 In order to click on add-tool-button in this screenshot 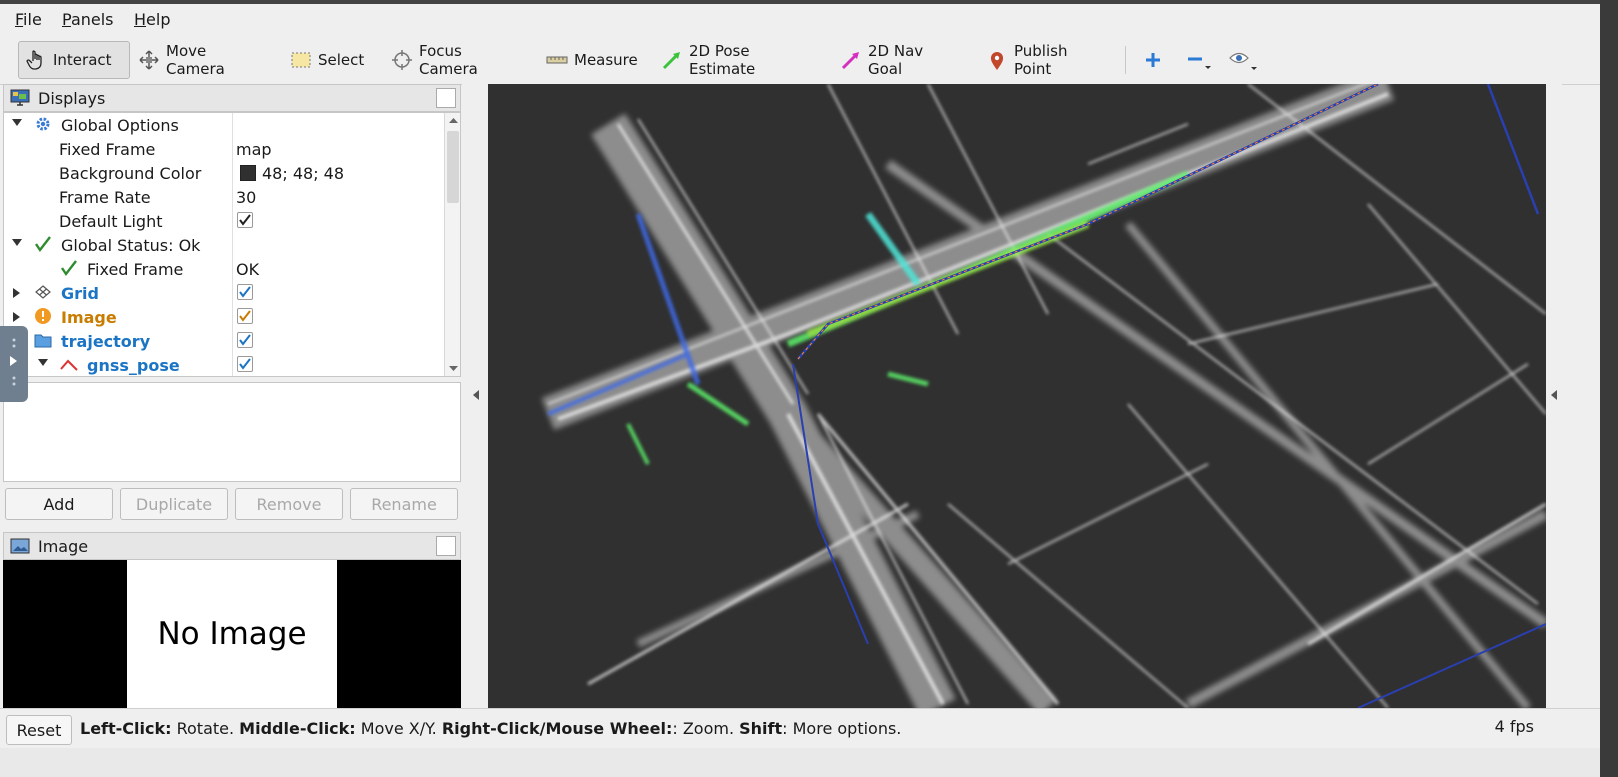, I will do `click(1152, 60)`.